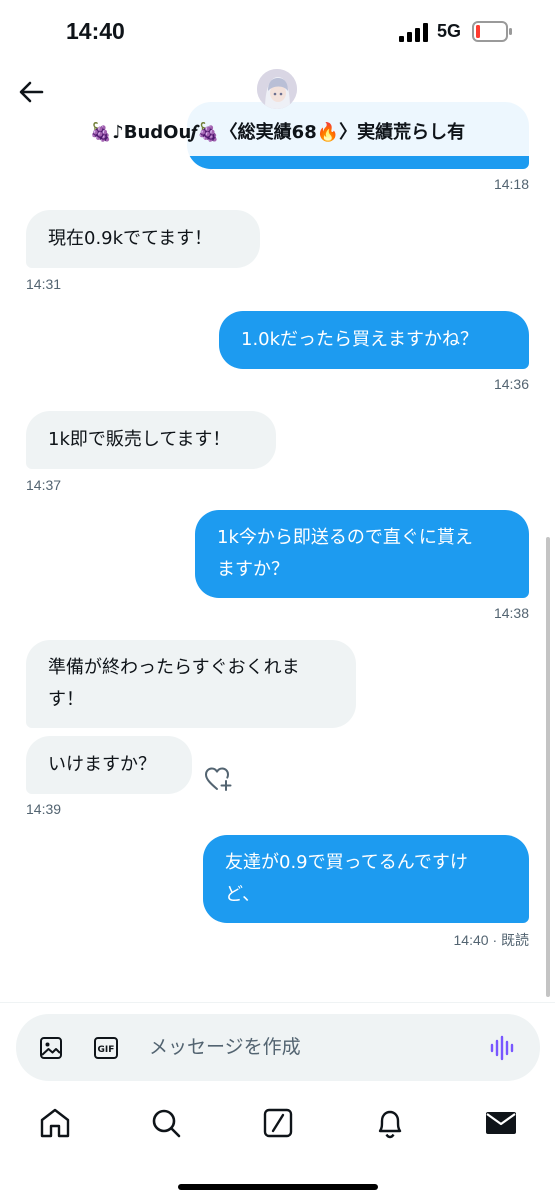  What do you see at coordinates (174, 667) in the screenshot?
I see `message-text: 準備が終わったらすぐおくれま` at bounding box center [174, 667].